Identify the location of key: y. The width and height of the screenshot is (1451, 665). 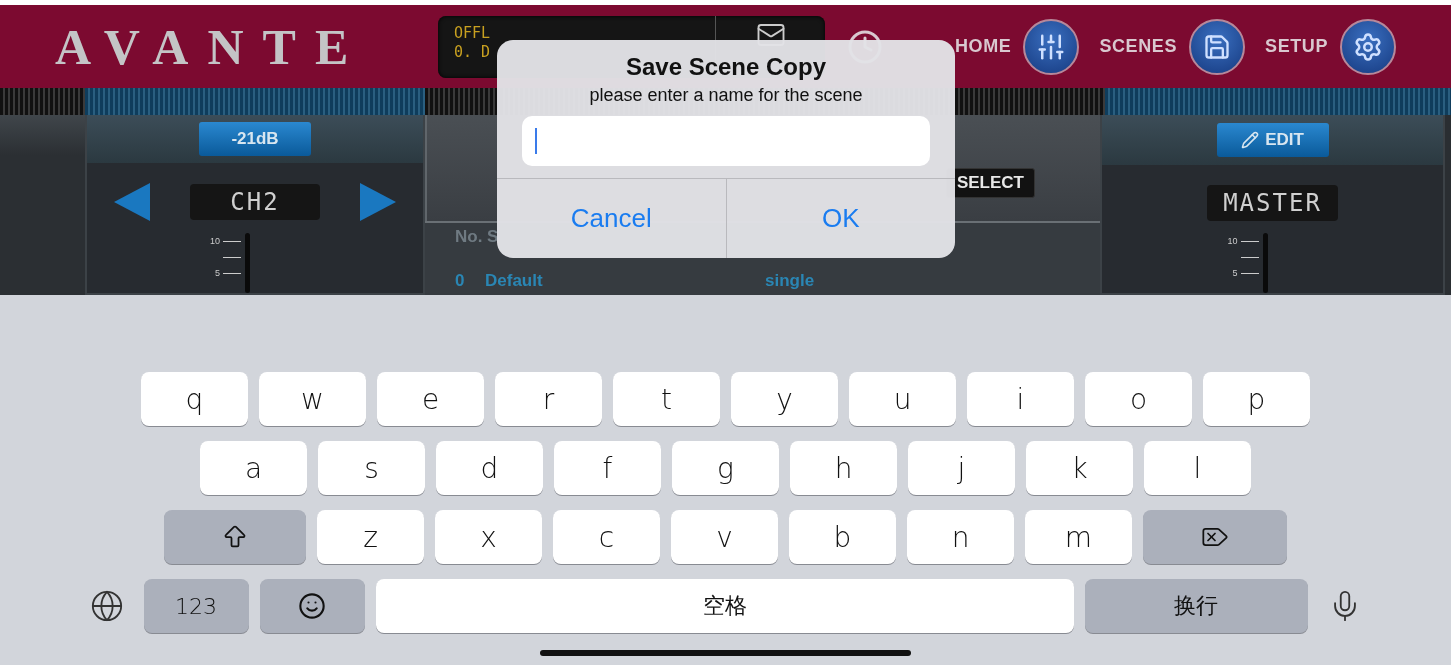
(784, 399).